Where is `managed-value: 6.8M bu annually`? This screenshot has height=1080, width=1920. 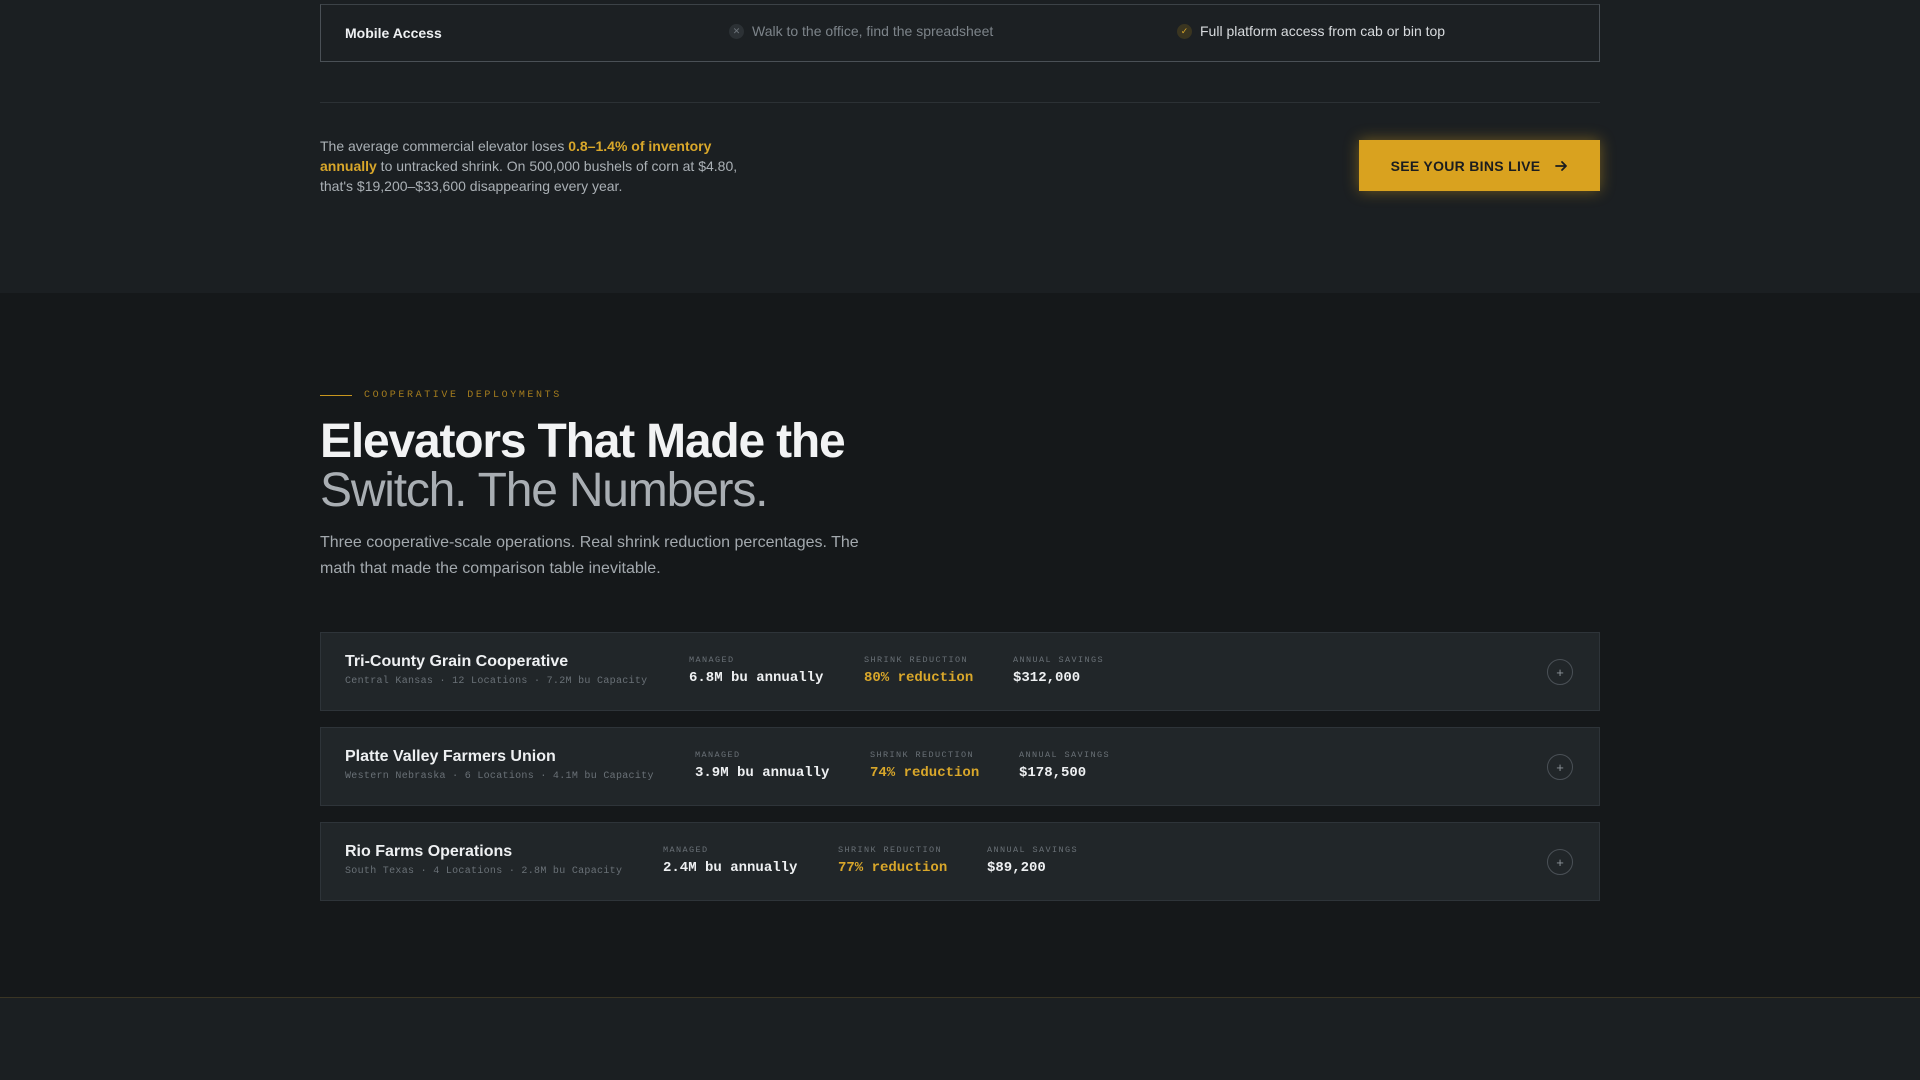
managed-value: 6.8M bu annually is located at coordinates (756, 678).